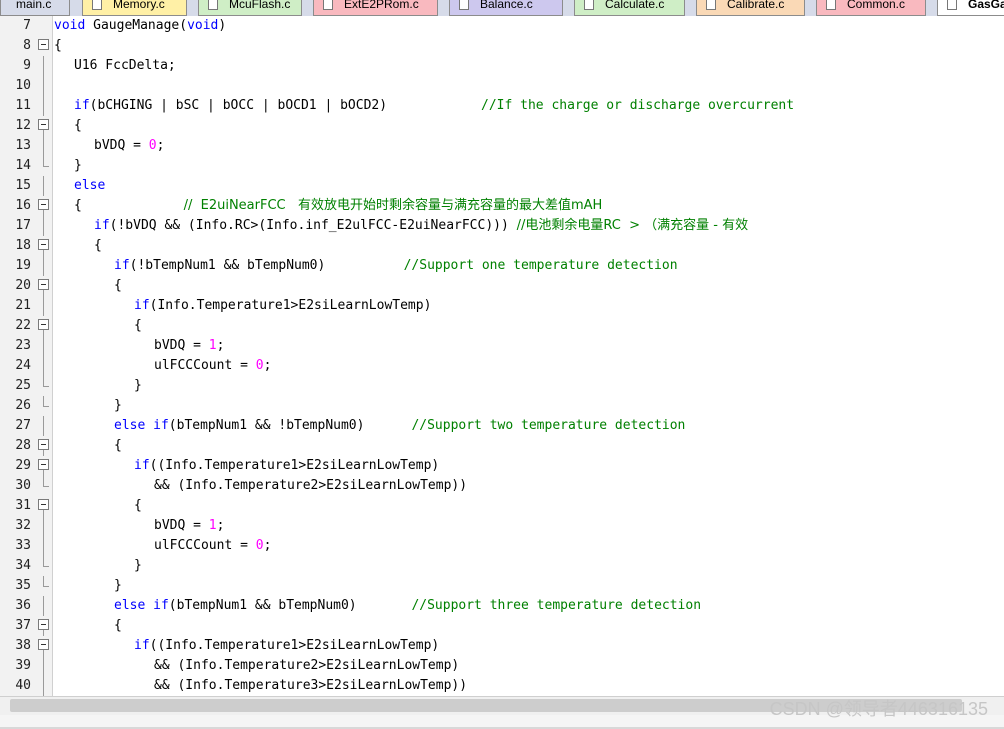  Describe the element at coordinates (260, 5) in the screenshot. I see `tab-label: McuFlash.c` at that location.